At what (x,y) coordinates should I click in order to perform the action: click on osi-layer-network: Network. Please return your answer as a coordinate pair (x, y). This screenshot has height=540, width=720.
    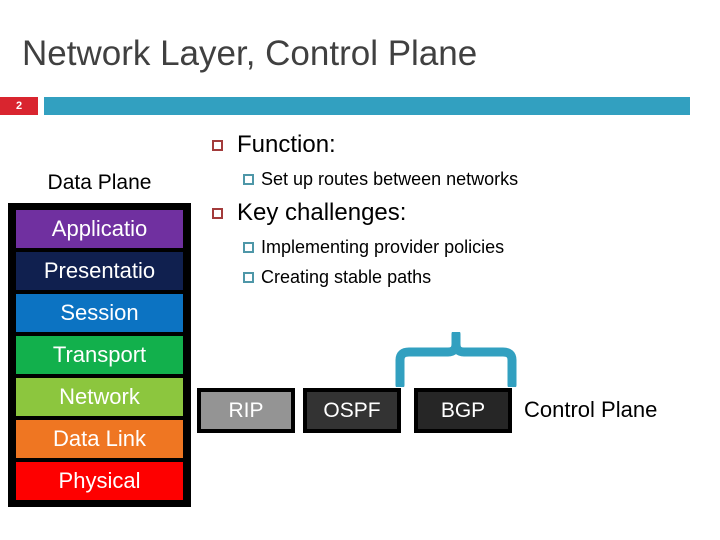
    Looking at the image, I should click on (99, 397).